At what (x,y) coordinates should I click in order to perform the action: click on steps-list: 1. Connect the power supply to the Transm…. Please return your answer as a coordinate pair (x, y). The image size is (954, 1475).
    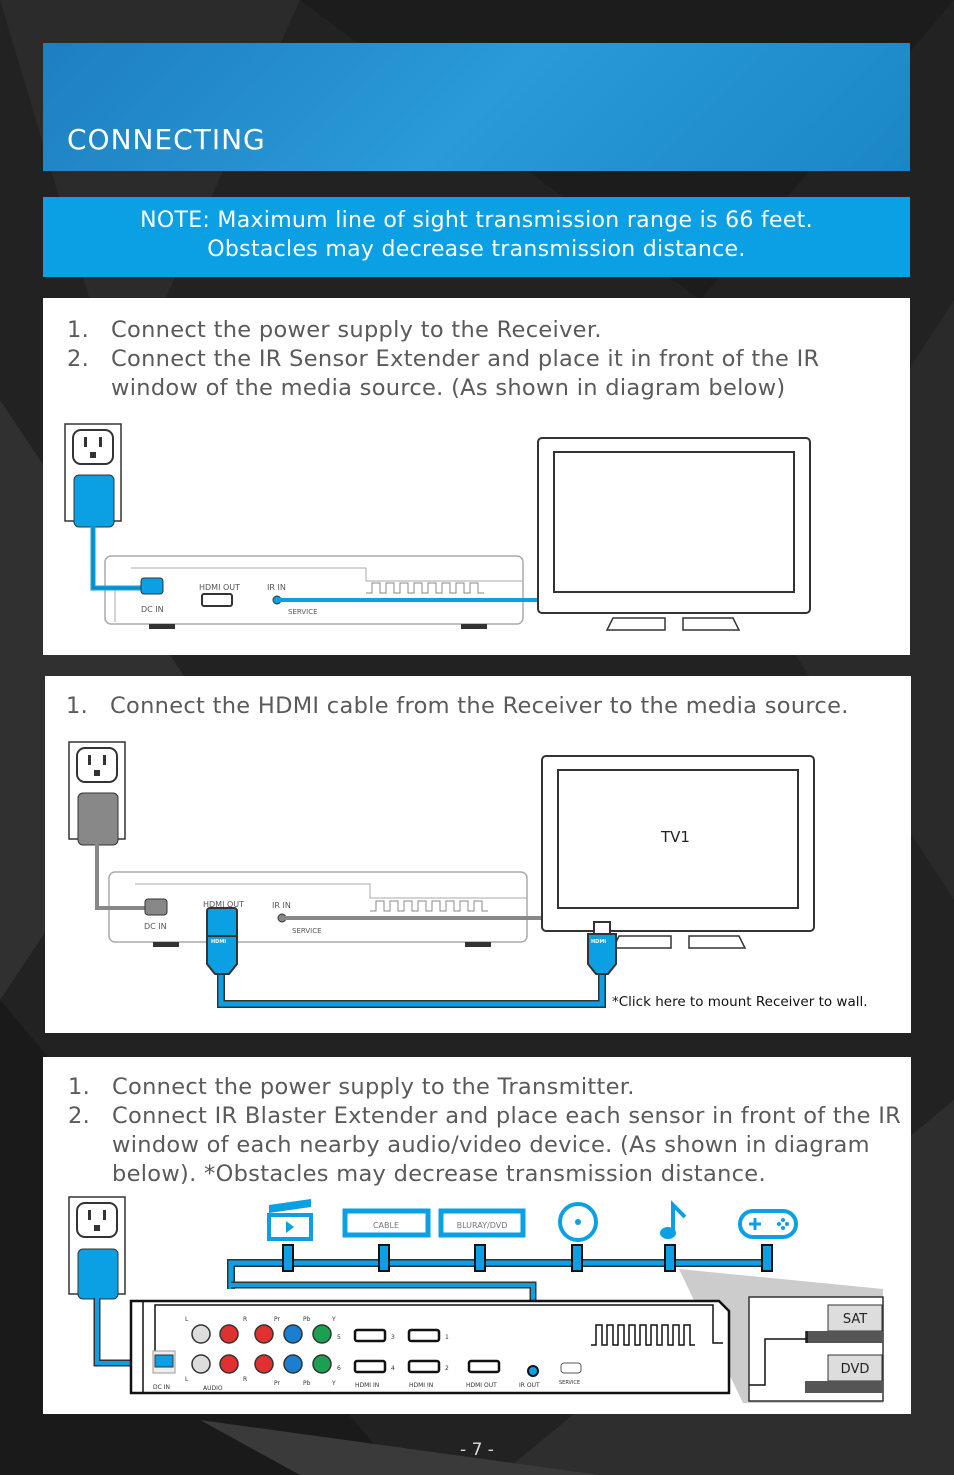
    Looking at the image, I should click on (488, 1131).